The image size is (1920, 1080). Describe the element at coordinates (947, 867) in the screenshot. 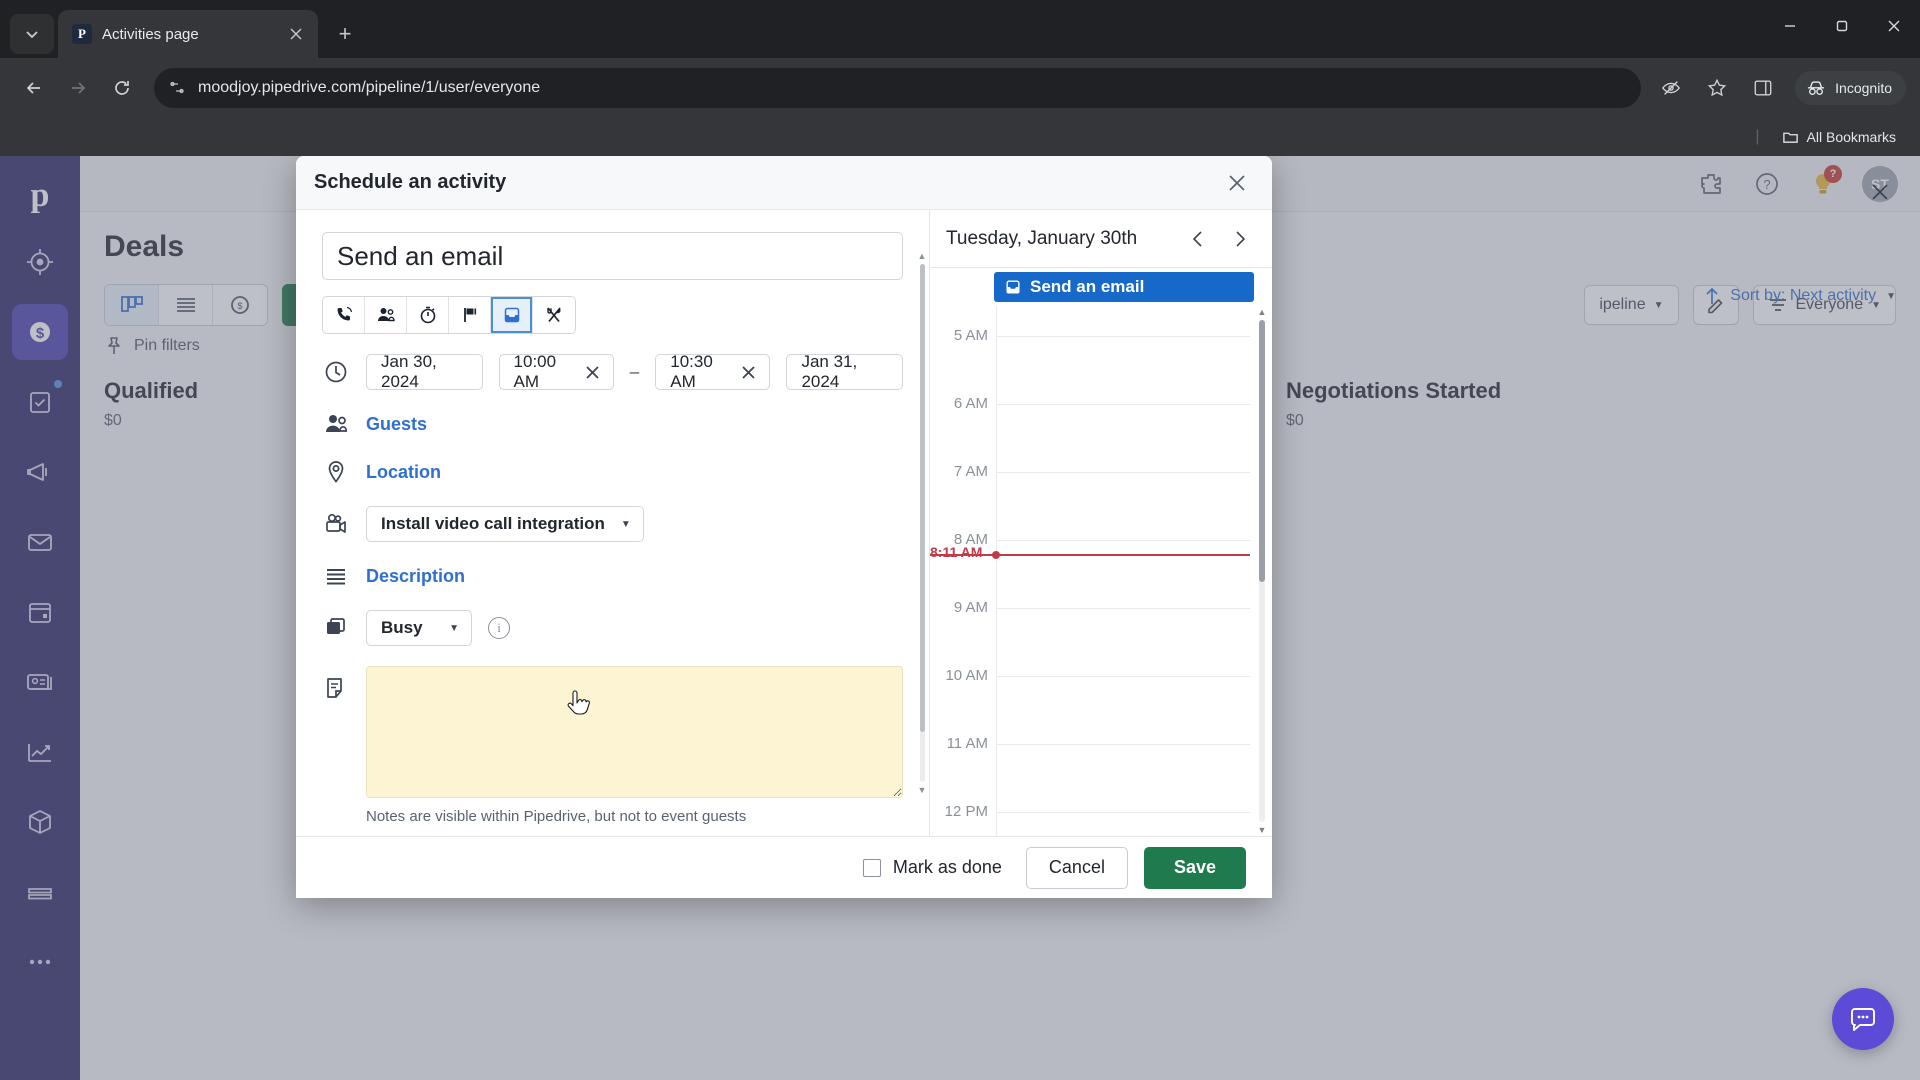

I see `mark-as-done-label: Mark as done` at that location.